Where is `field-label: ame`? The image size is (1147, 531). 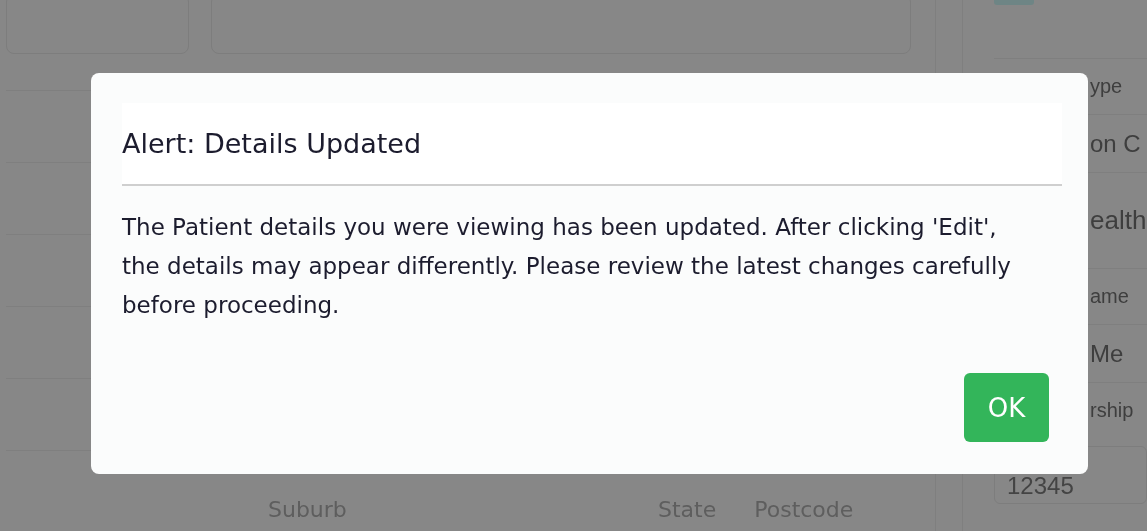 field-label: ame is located at coordinates (1109, 296).